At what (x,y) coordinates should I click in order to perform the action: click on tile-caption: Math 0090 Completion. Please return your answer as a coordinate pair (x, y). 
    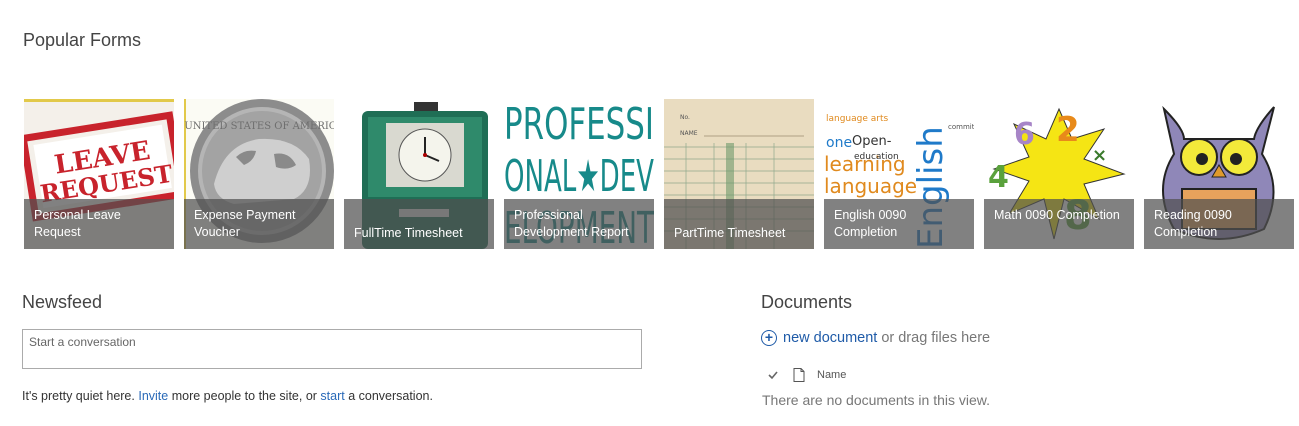
    Looking at the image, I should click on (1059, 224).